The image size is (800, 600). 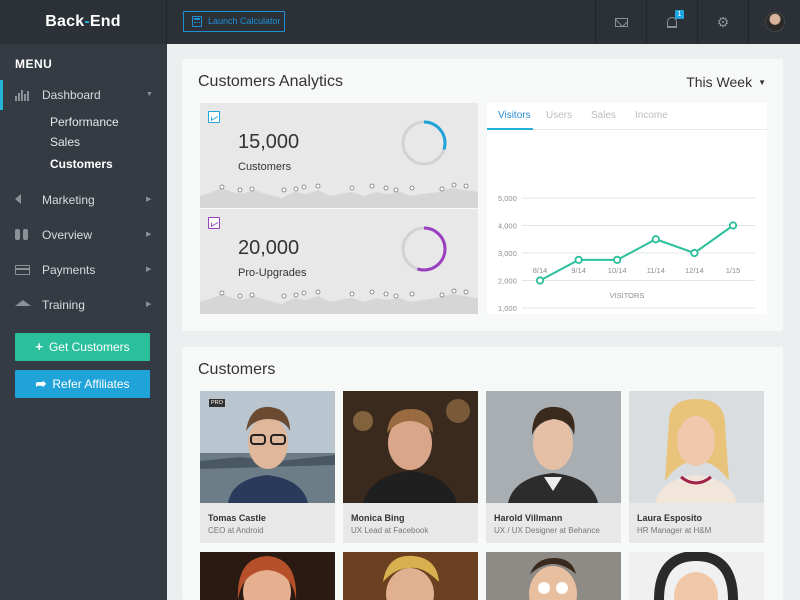 What do you see at coordinates (65, 142) in the screenshot?
I see `sidebar-sub-sales: Sales` at bounding box center [65, 142].